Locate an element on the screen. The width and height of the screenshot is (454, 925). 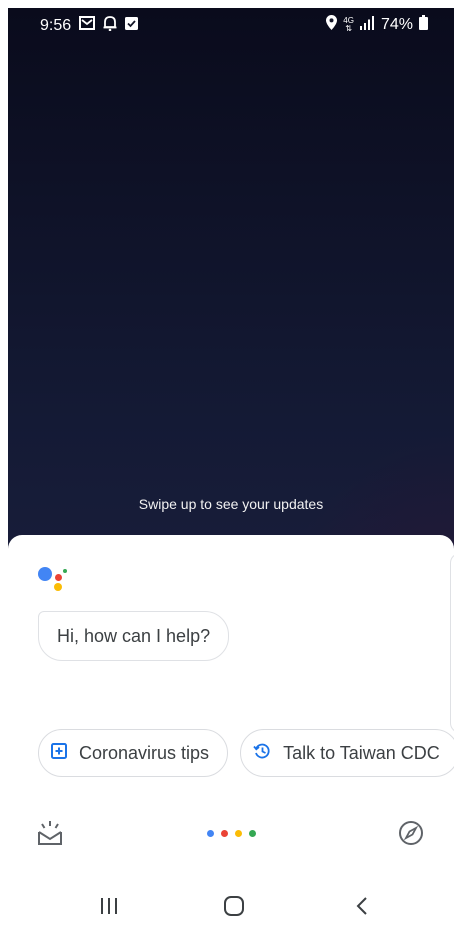
suggestion-chips: Coronavirus tips Talk to Taiwan CDC is located at coordinates (246, 753).